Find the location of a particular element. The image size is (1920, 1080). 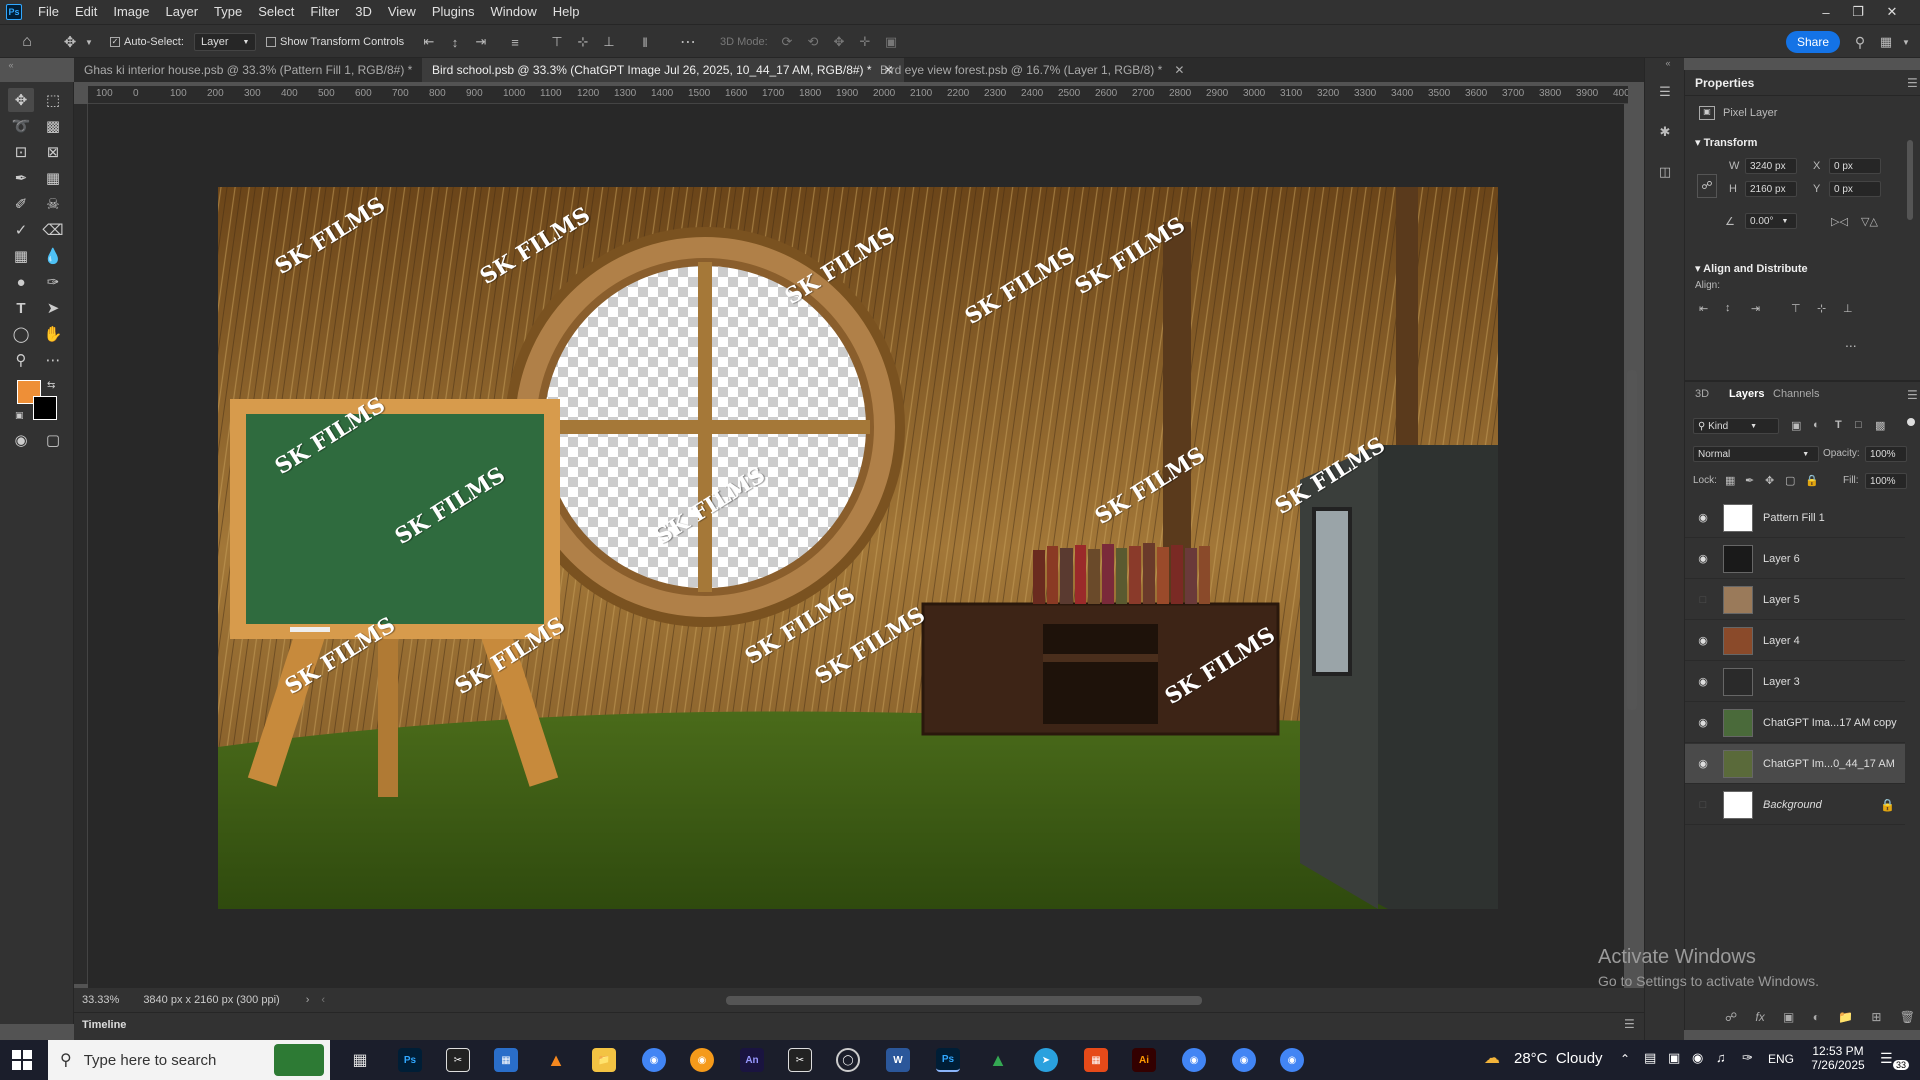

angle-field: 0.00° ▼ is located at coordinates (1771, 221).